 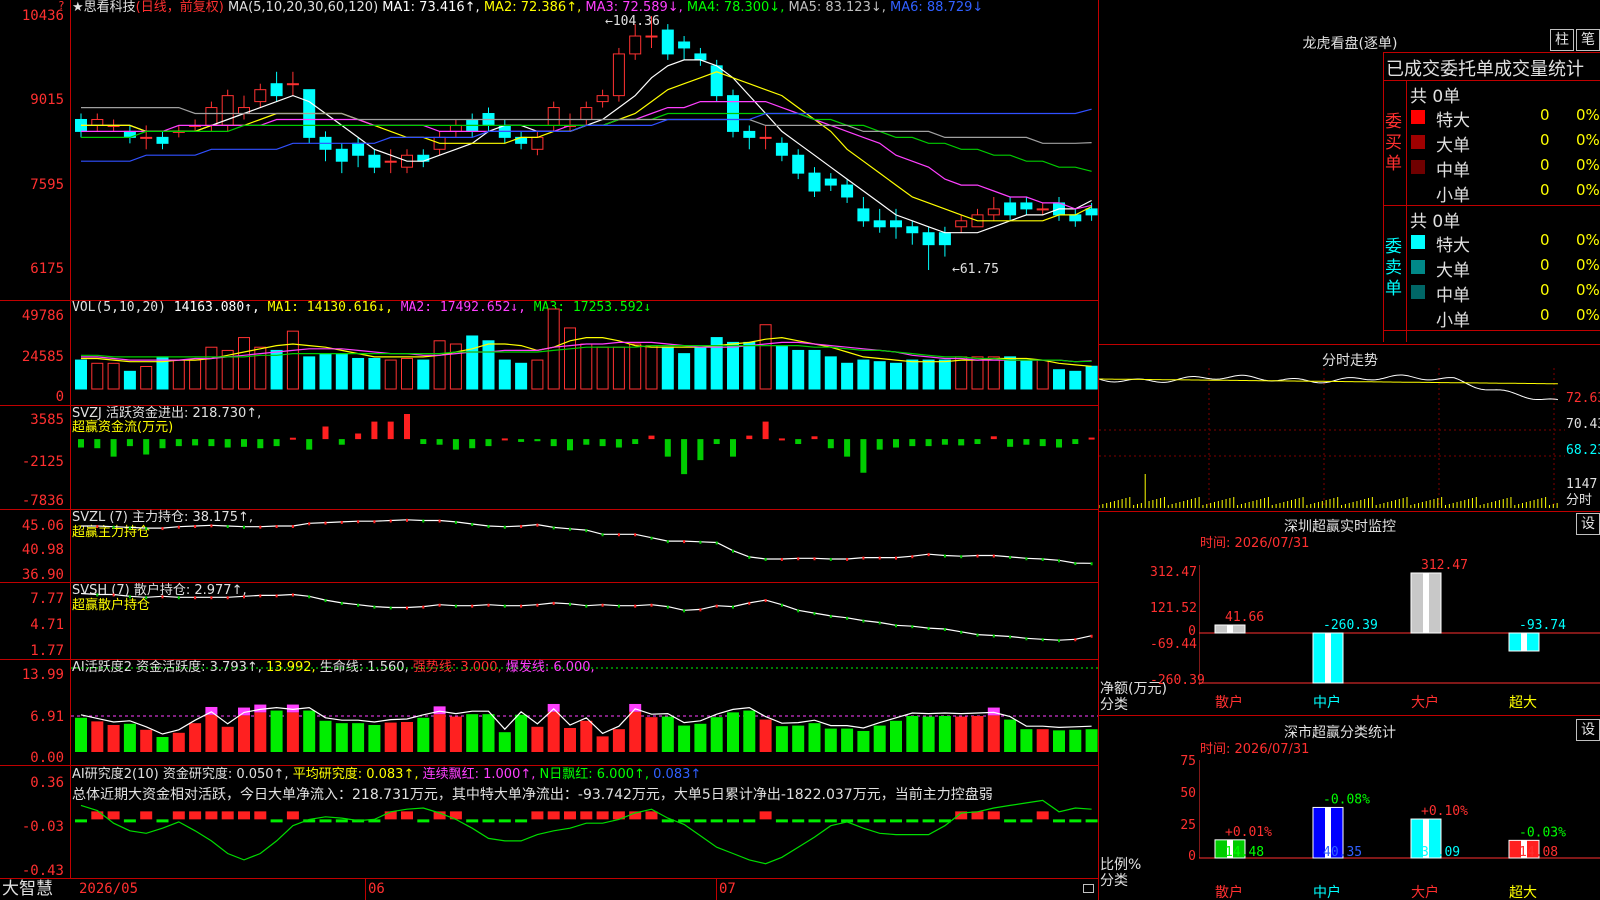 I want to click on category-bar-highlight, so click(x=1230, y=629).